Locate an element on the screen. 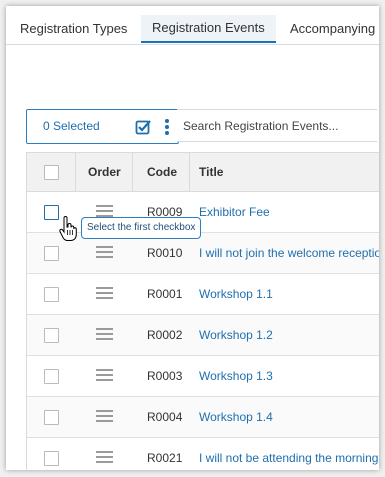 Image resolution: width=385 pixels, height=477 pixels. select-all-checkbox is located at coordinates (51, 172).